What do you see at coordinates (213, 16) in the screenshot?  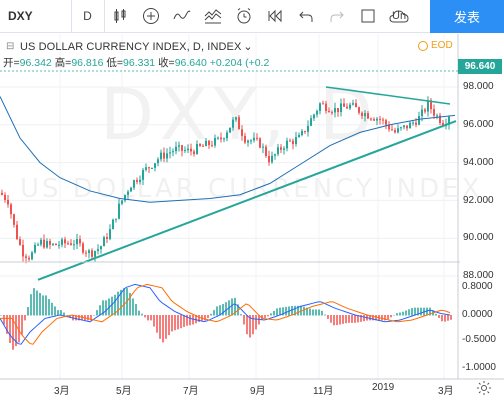 I see `templates-icon` at bounding box center [213, 16].